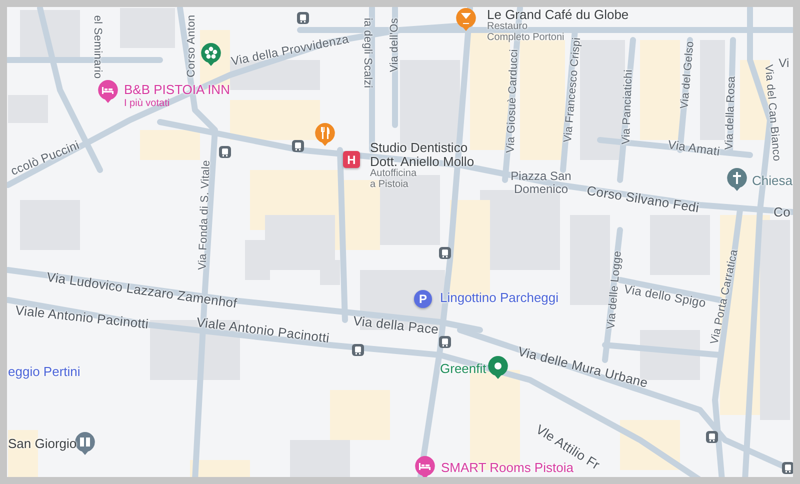 This screenshot has width=800, height=484. Describe the element at coordinates (725, 297) in the screenshot. I see `street-name: Via Porta Carratica` at that location.